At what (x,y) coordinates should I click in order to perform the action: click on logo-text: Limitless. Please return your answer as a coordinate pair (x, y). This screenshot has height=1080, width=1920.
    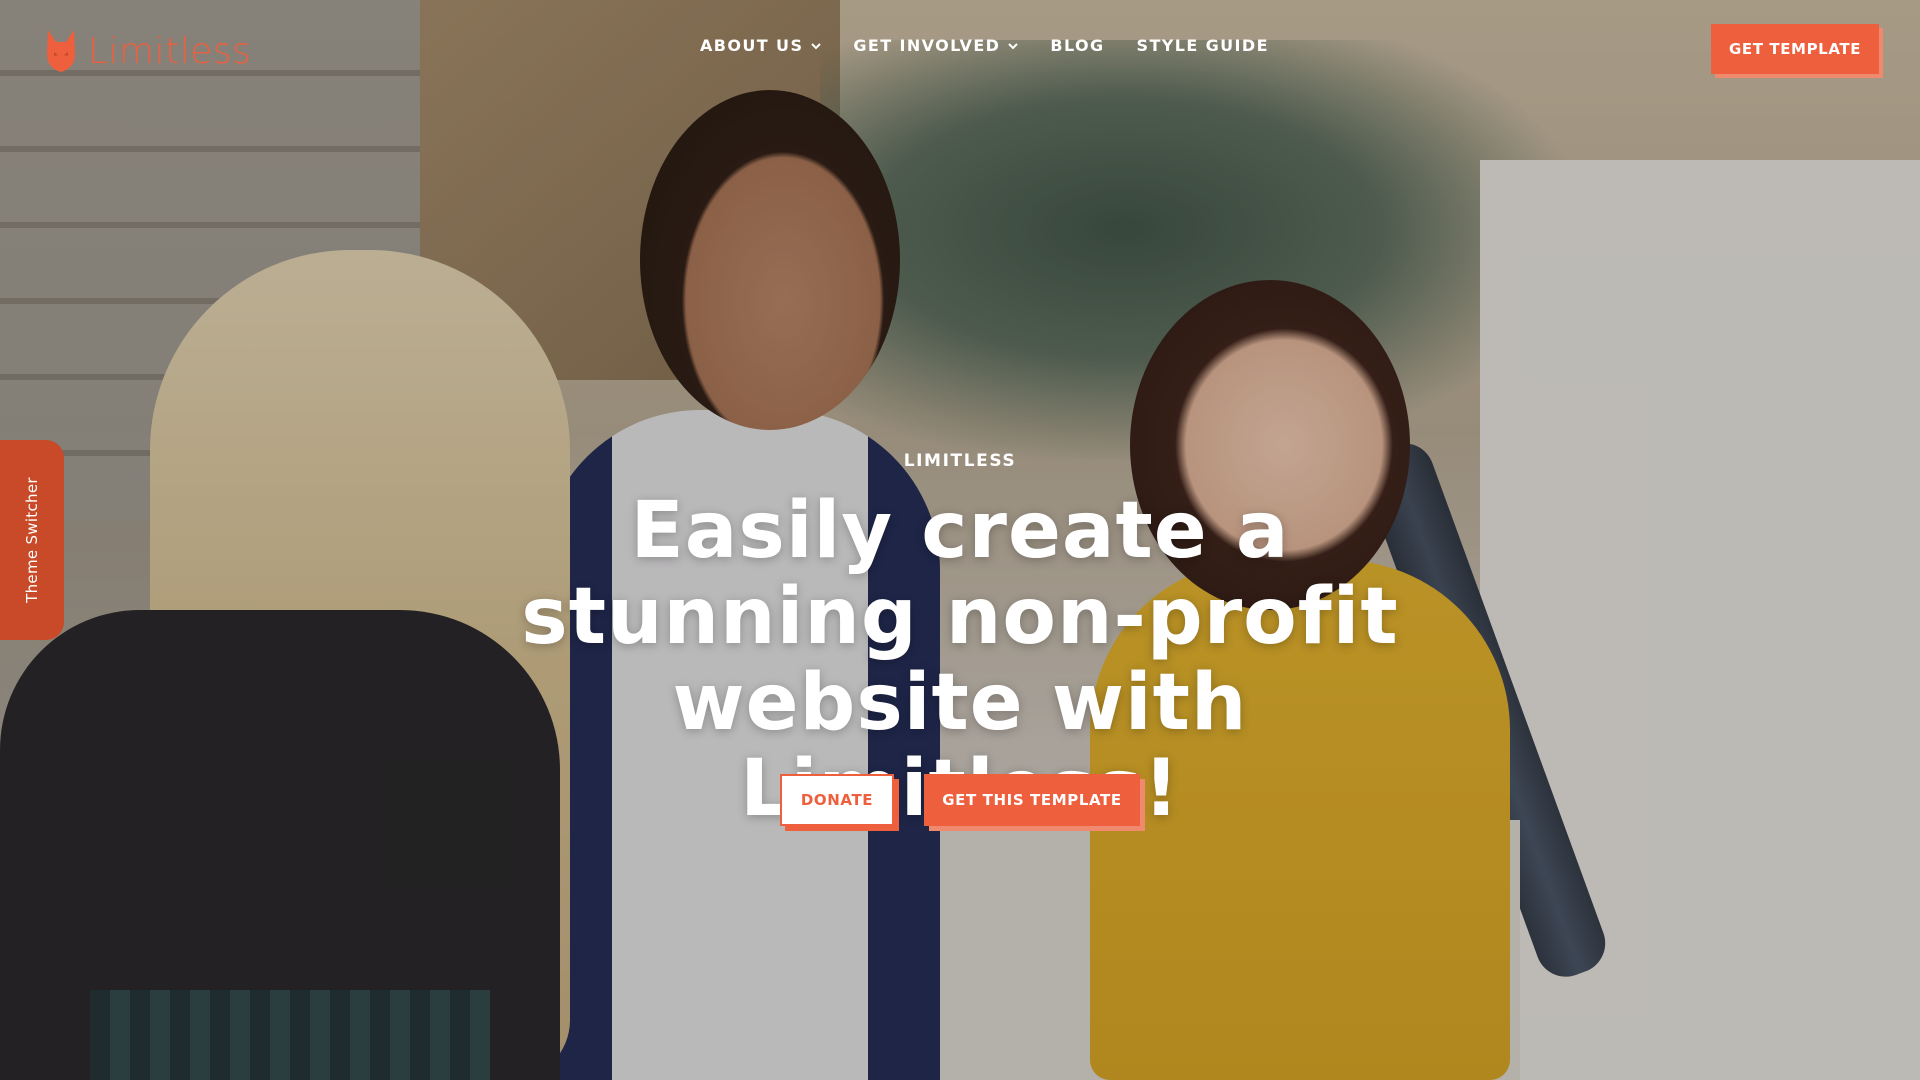
    Looking at the image, I should click on (170, 51).